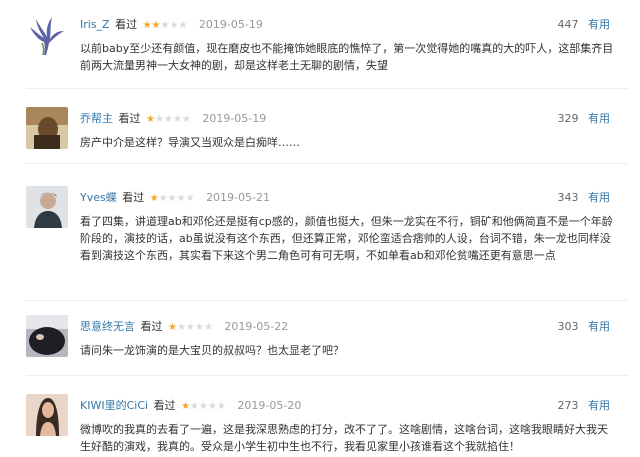 This screenshot has height=457, width=640. I want to click on vote-count: 303, so click(568, 326).